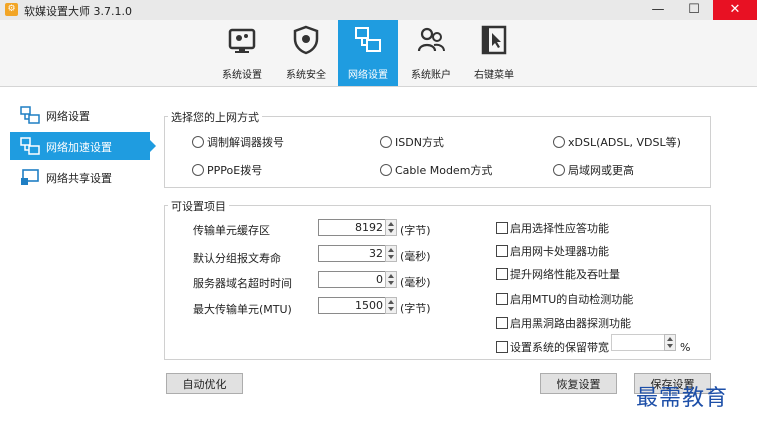 The width and height of the screenshot is (757, 429). Describe the element at coordinates (368, 39) in the screenshot. I see `network-icon` at that location.